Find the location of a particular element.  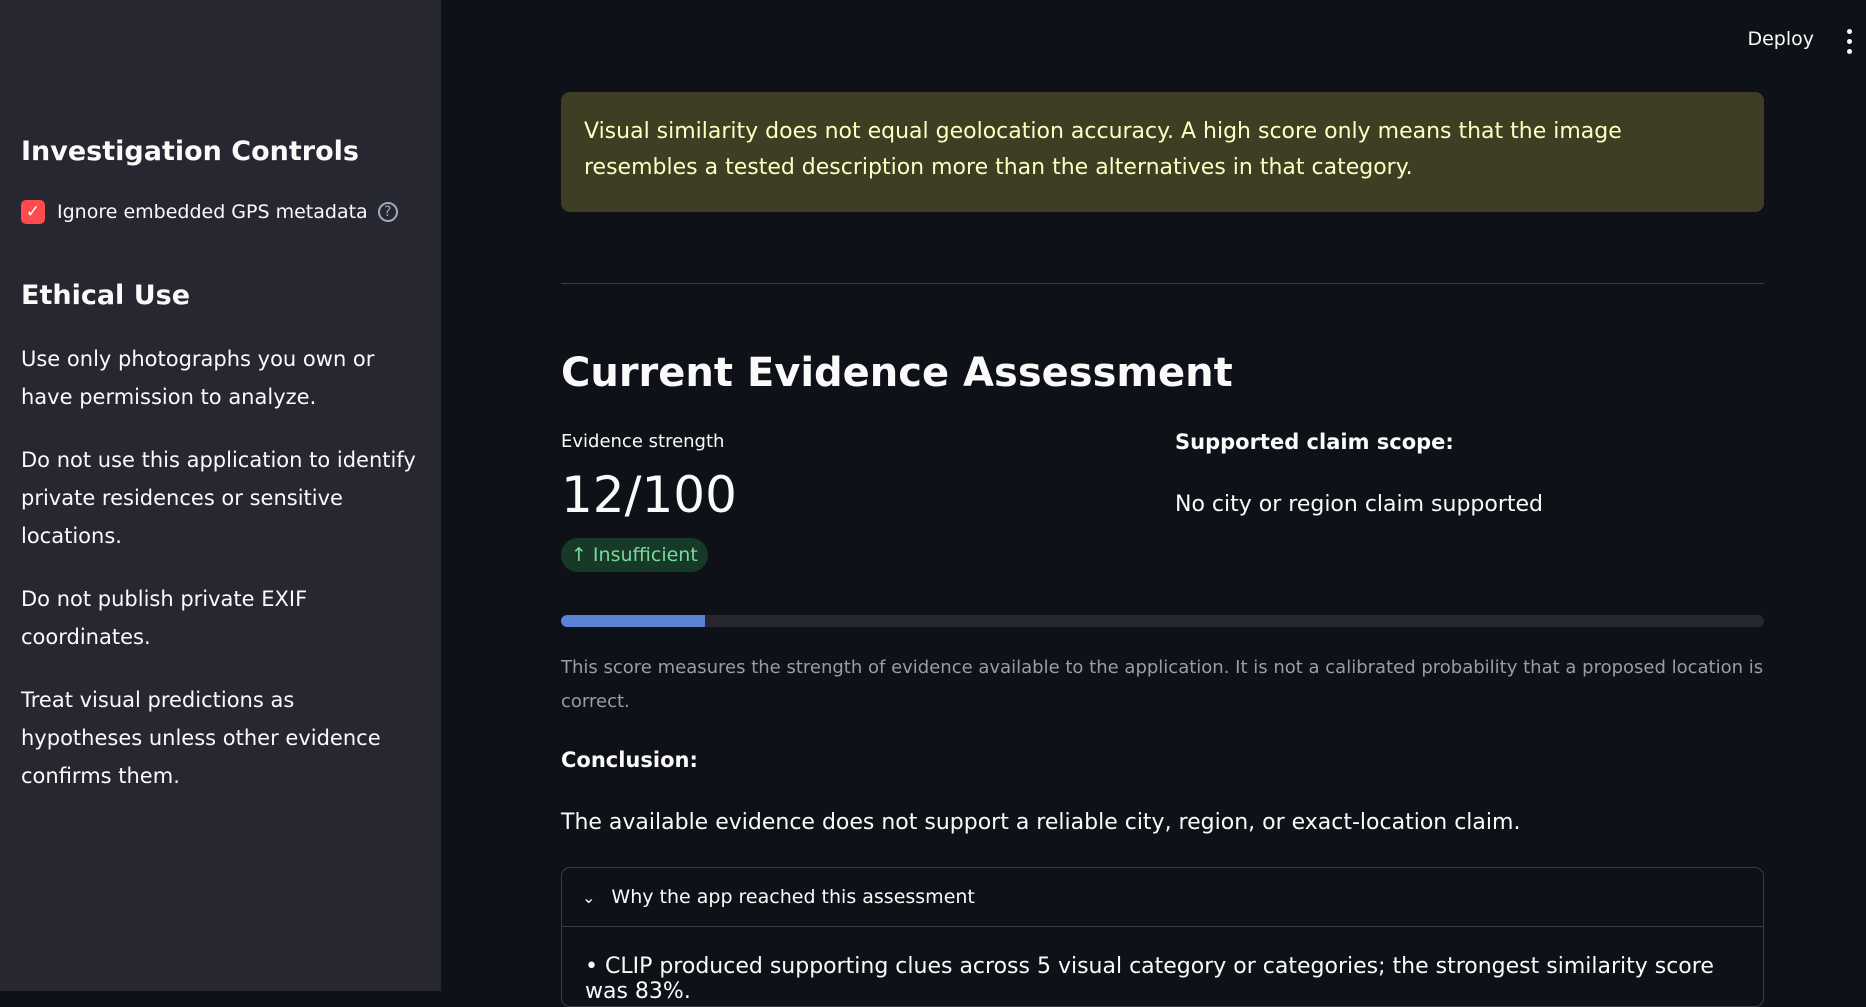

evidence-progress-bar is located at coordinates (1162, 621).